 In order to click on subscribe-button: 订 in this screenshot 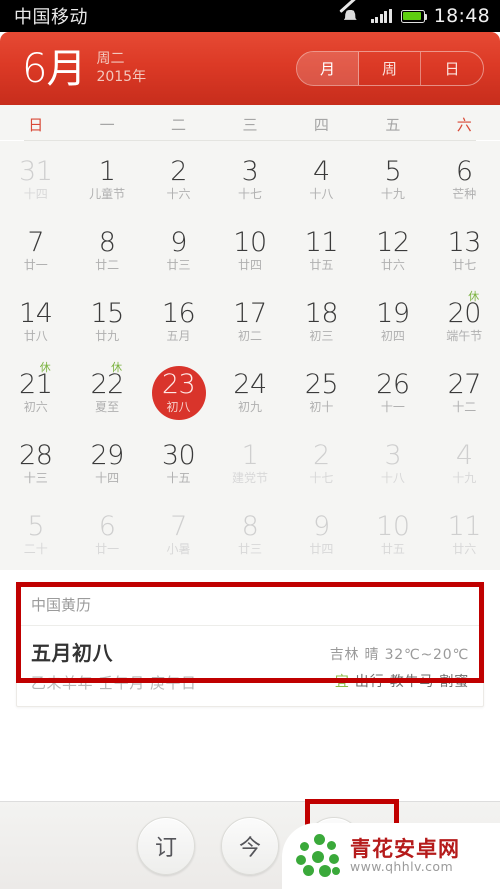, I will do `click(166, 845)`.